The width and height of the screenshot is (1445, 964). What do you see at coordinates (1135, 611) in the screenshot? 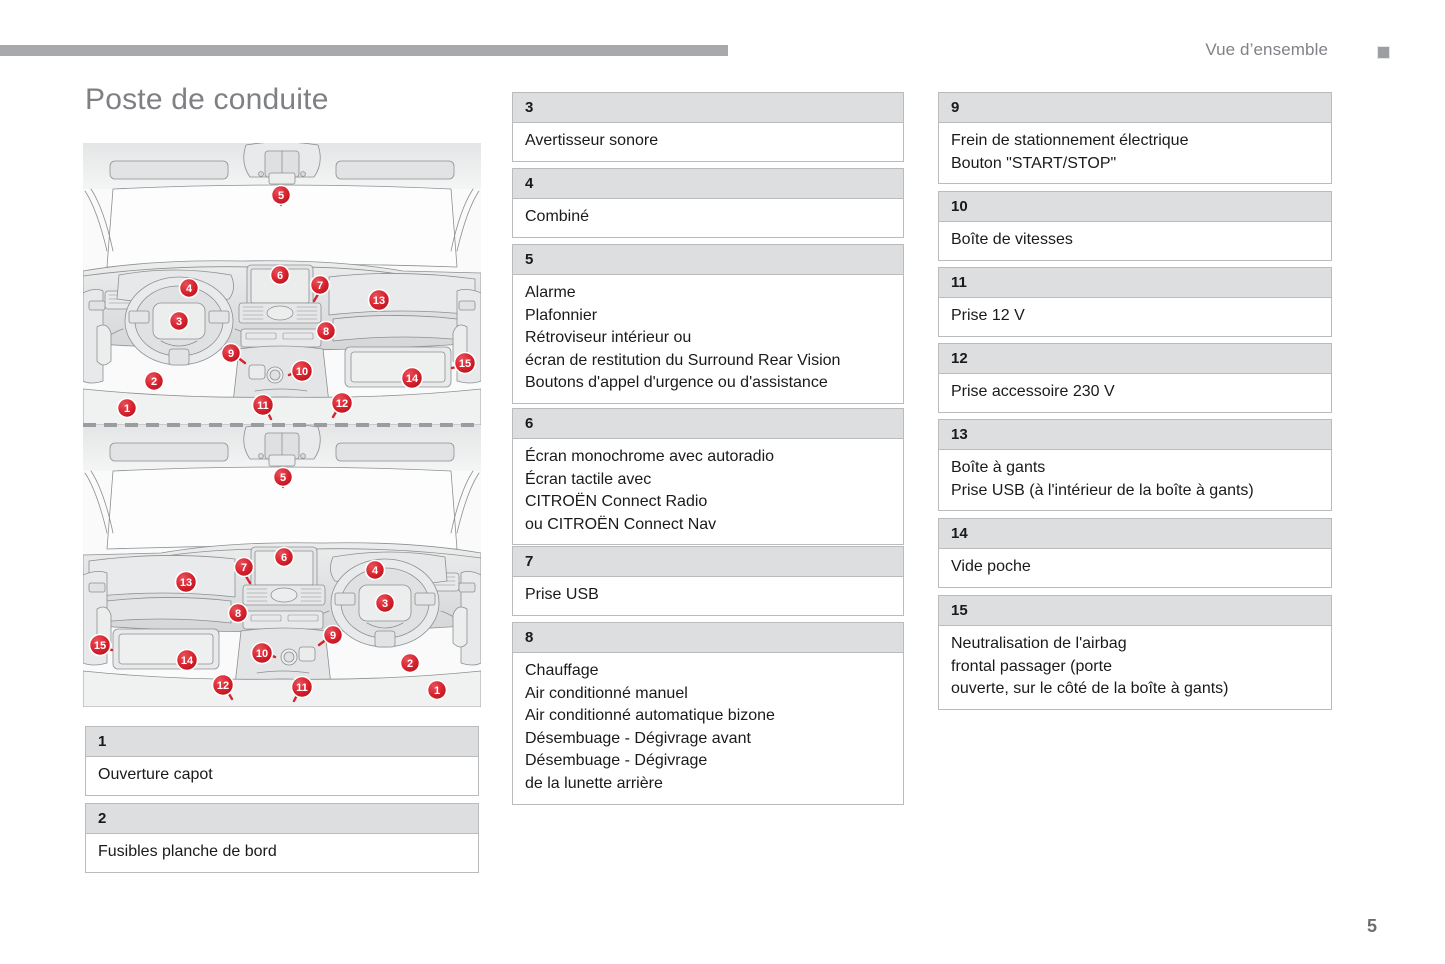
I see `item-number: 15` at bounding box center [1135, 611].